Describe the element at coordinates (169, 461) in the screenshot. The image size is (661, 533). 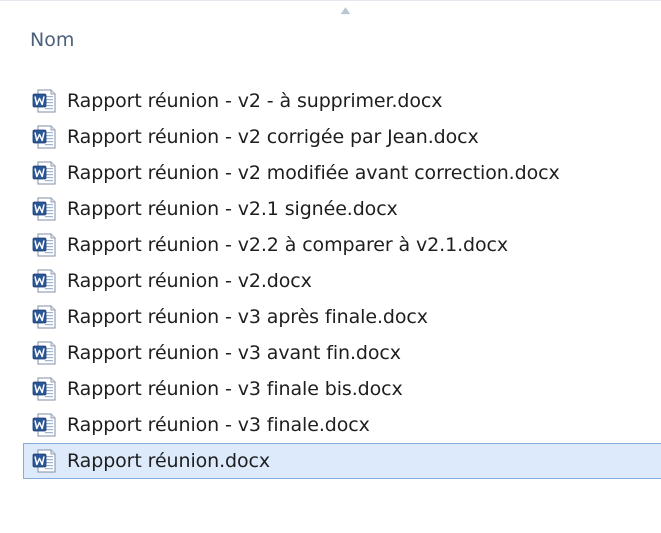
I see `file-name: Rapport réunion.docx` at that location.